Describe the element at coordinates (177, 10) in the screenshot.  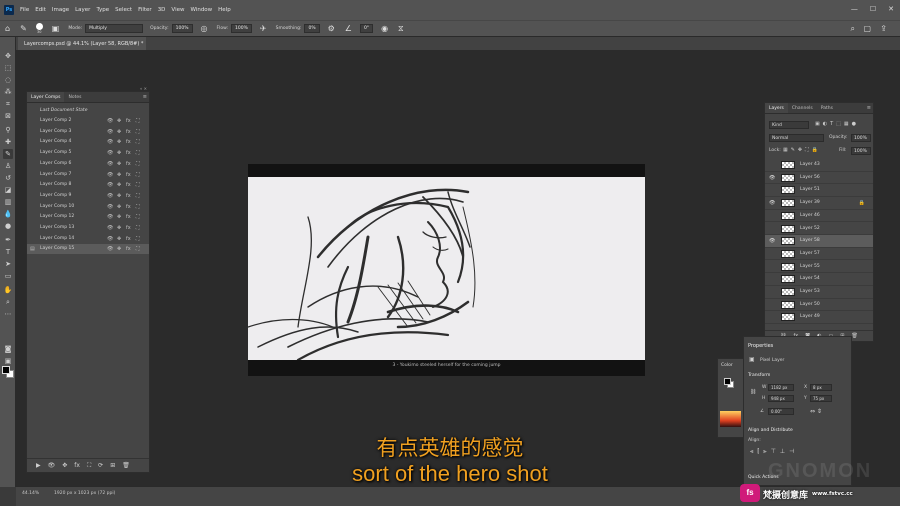
I see `menu-view: View` at that location.